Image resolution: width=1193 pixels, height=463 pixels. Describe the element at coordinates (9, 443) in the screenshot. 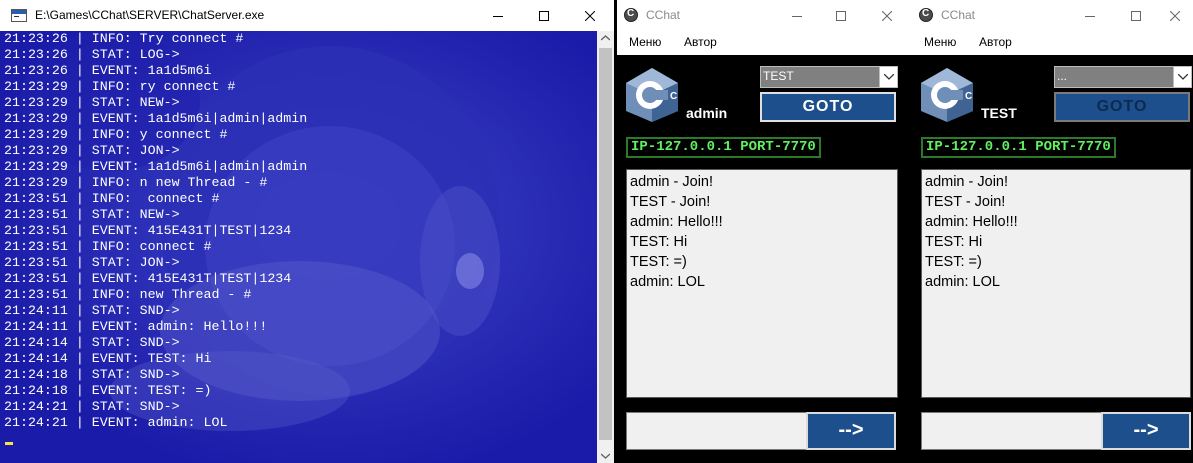

I see `console-cursor` at that location.